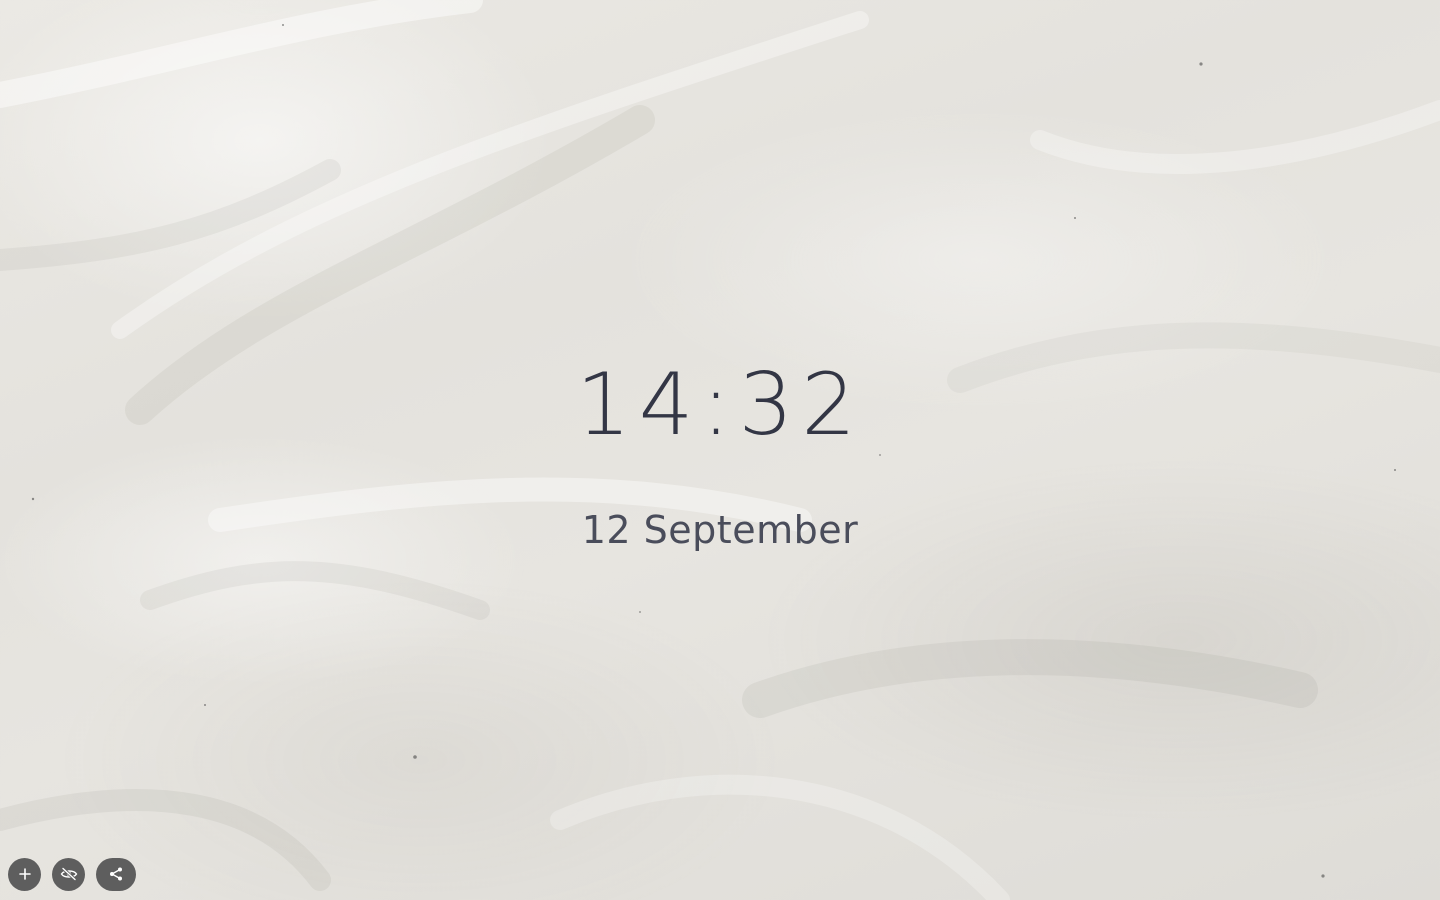 This screenshot has width=1440, height=900. I want to click on plus-icon, so click(24, 874).